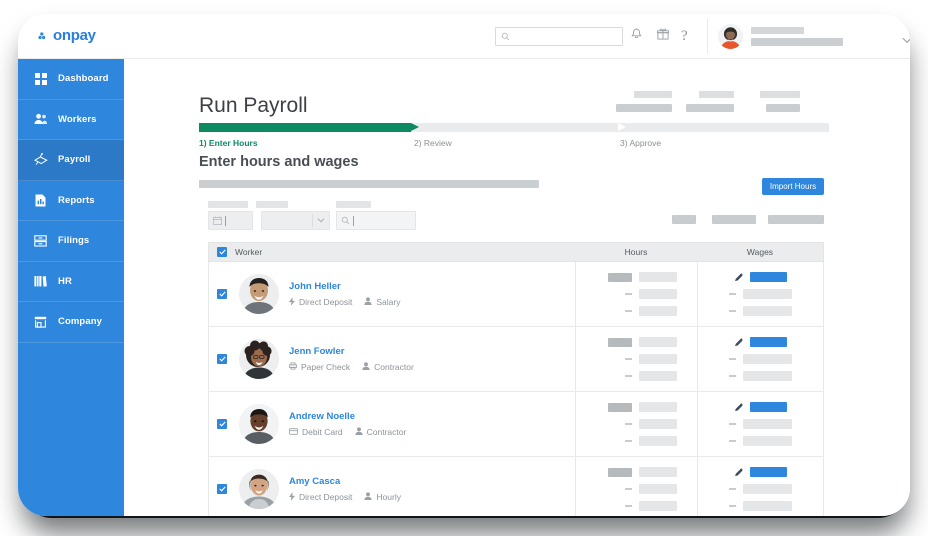  What do you see at coordinates (253, 105) in the screenshot?
I see `page-title: Run Payroll` at bounding box center [253, 105].